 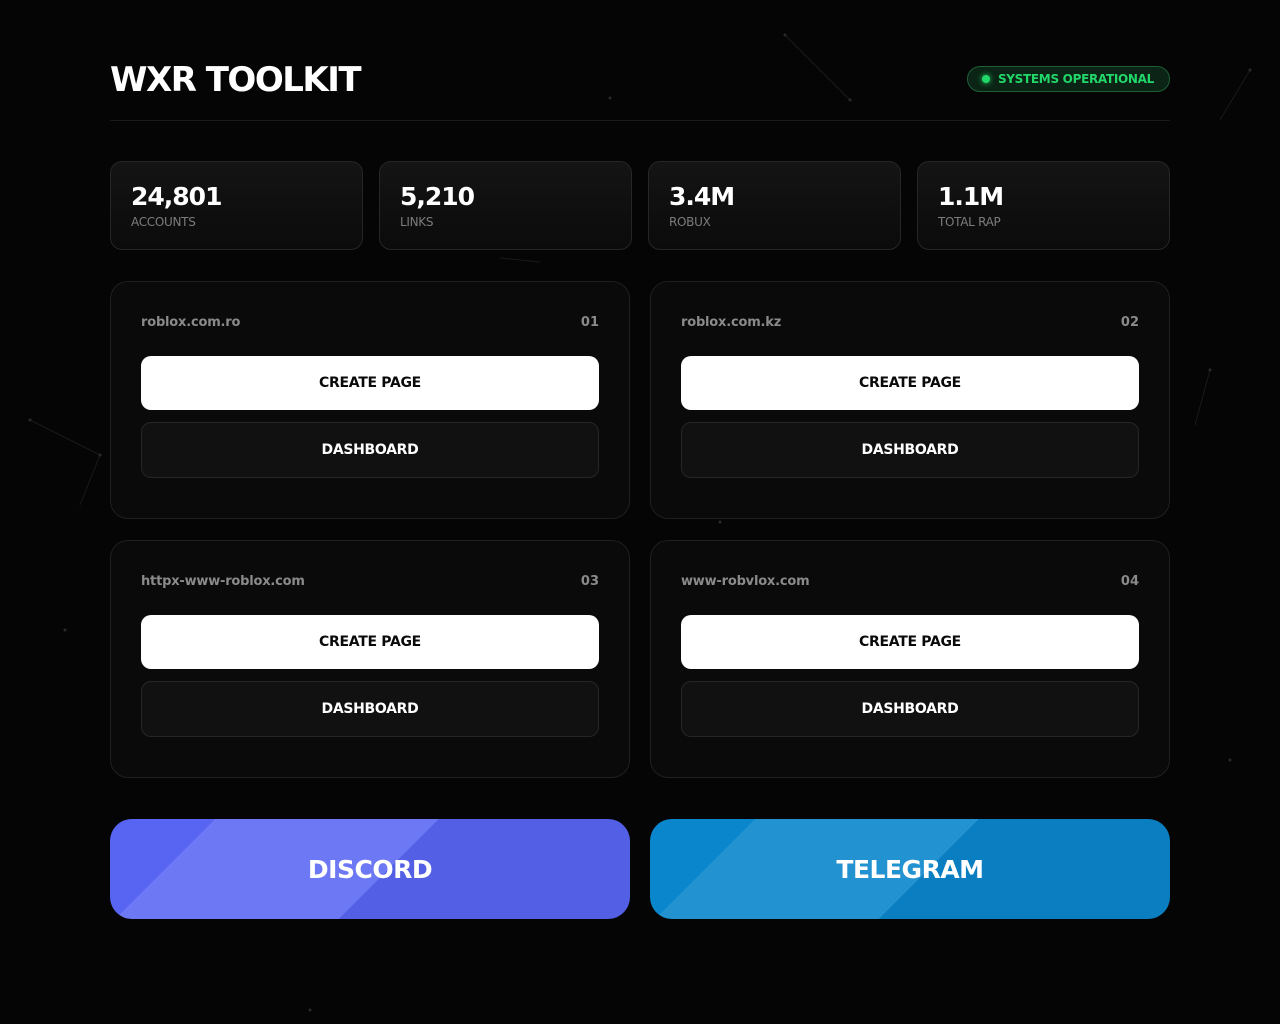 I want to click on stat-value: 24,801, so click(x=176, y=196).